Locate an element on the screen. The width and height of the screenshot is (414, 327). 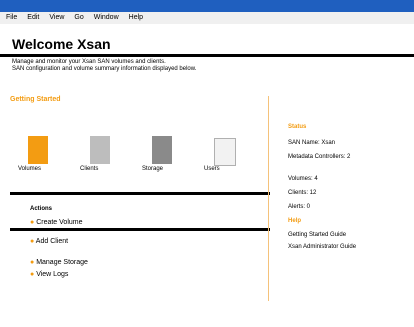
title-divider is located at coordinates (207, 55).